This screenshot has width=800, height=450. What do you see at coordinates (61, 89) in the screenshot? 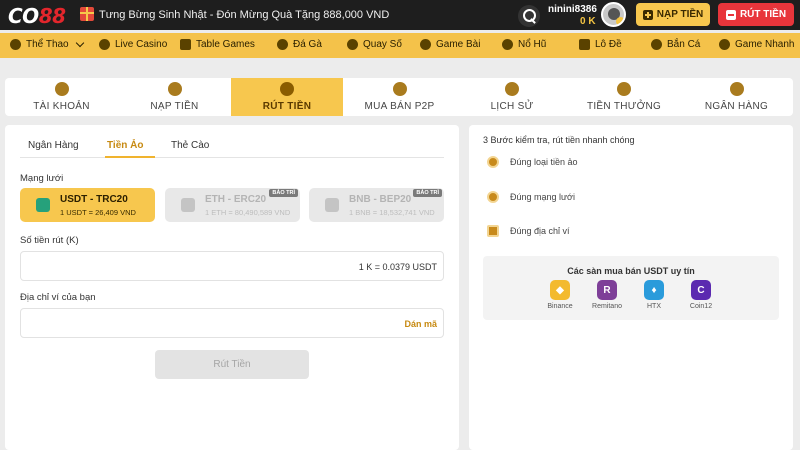
I see `user-icon` at bounding box center [61, 89].